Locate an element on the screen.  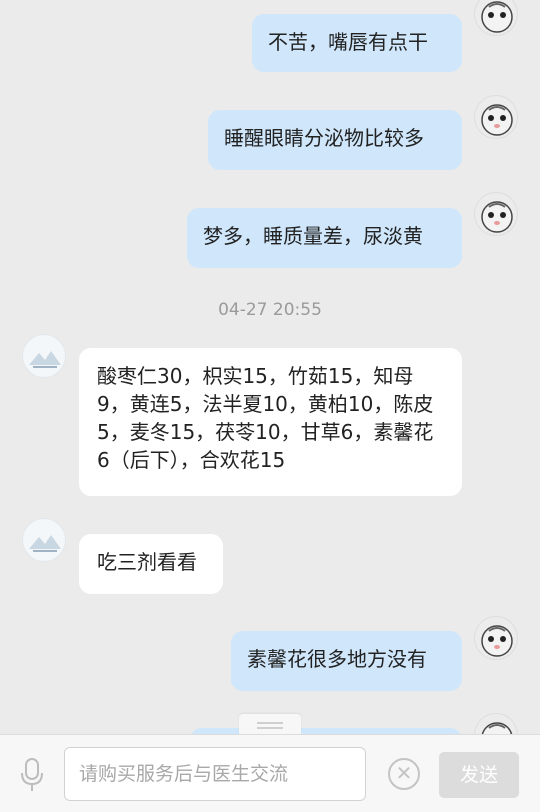
send-button: 发送 is located at coordinates (479, 775).